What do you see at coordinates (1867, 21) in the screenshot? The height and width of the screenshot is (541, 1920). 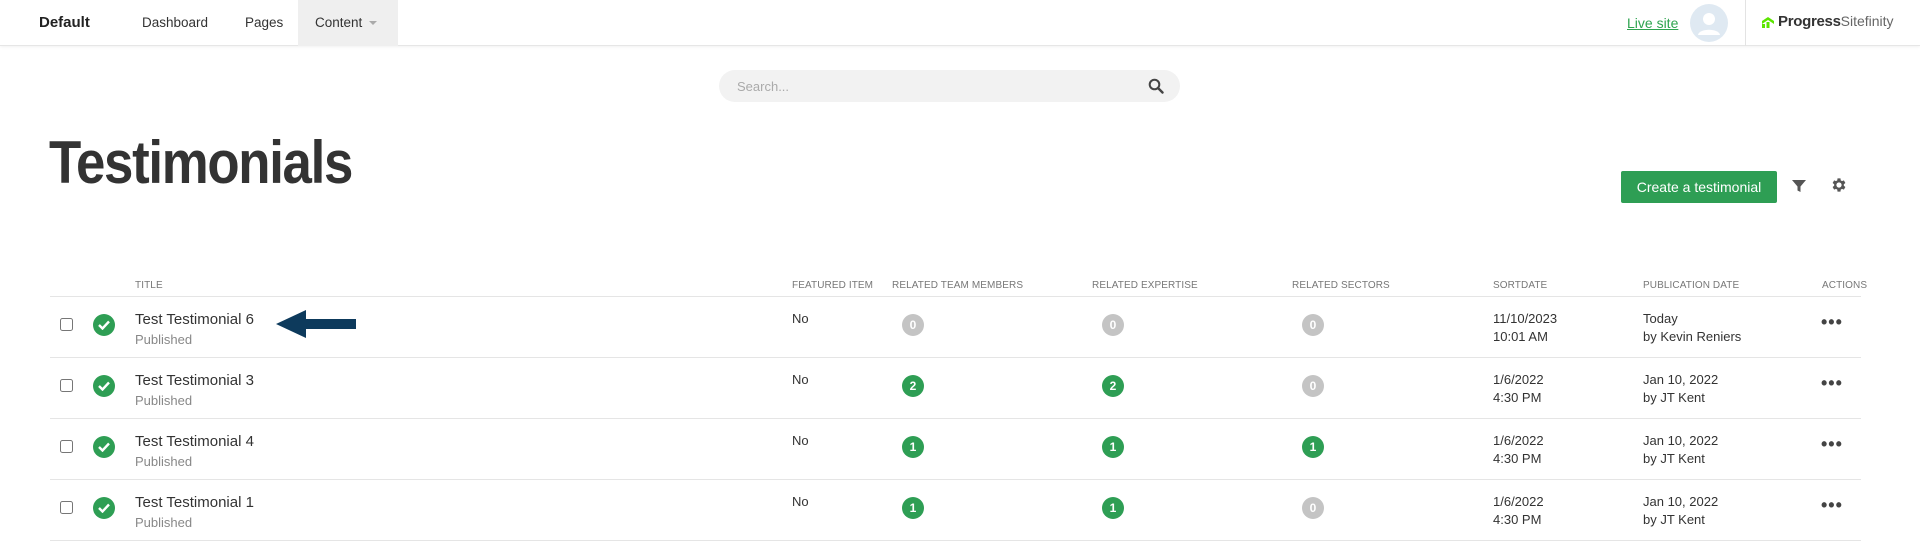 I see `brand-secondary: Sitefinity` at bounding box center [1867, 21].